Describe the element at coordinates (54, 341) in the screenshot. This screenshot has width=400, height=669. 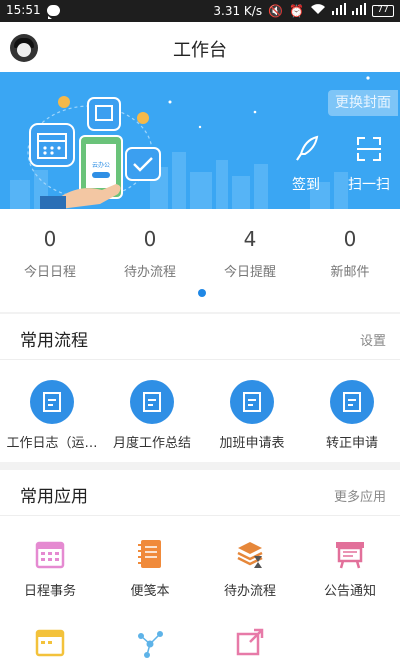
I see `section-title: 常用流程` at that location.